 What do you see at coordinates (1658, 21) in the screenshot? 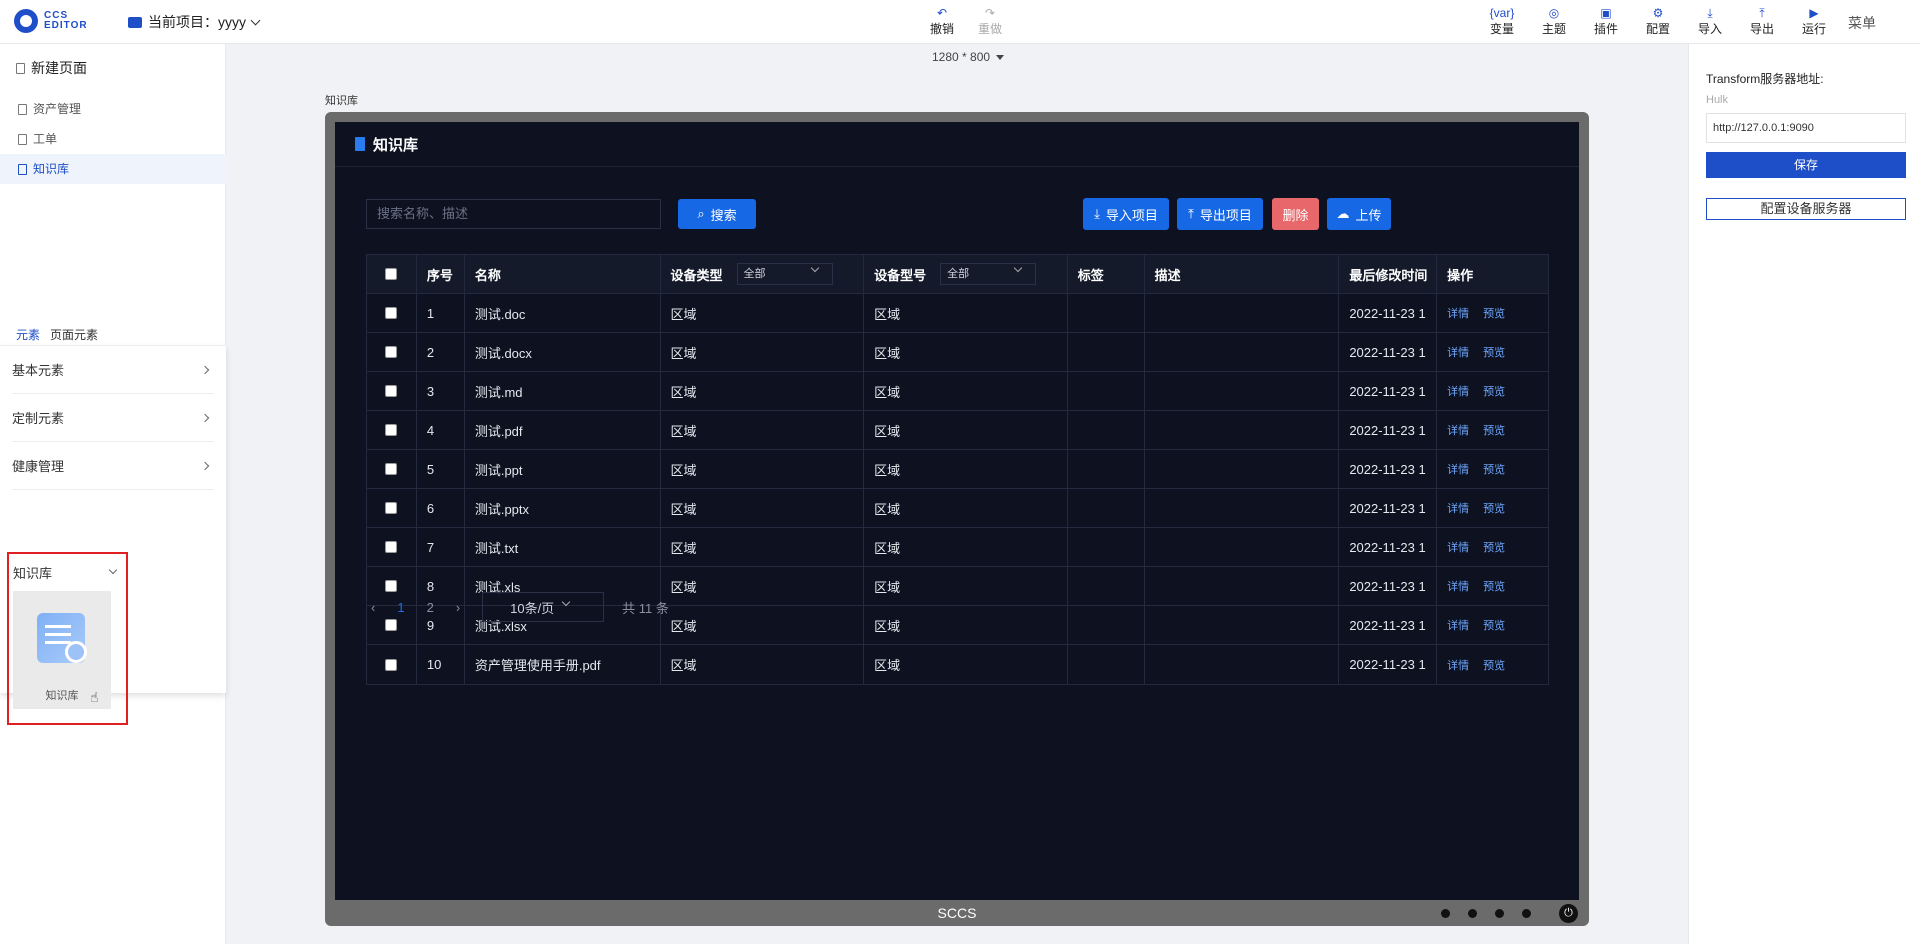
I see `settings-button: ⚙ 配置` at bounding box center [1658, 21].